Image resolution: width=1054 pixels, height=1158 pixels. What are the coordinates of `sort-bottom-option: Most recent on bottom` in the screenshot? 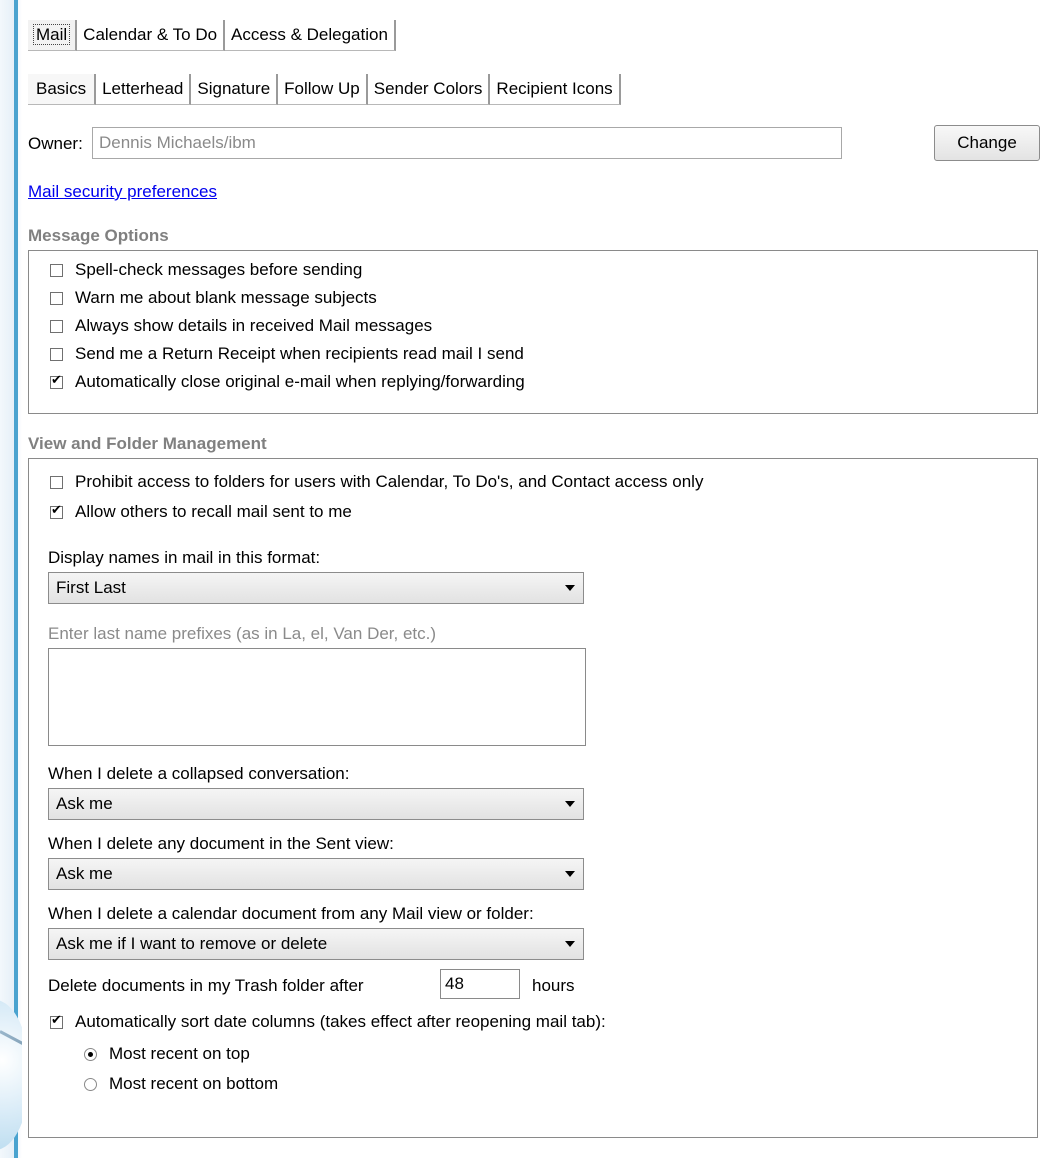 It's located at (181, 1084).